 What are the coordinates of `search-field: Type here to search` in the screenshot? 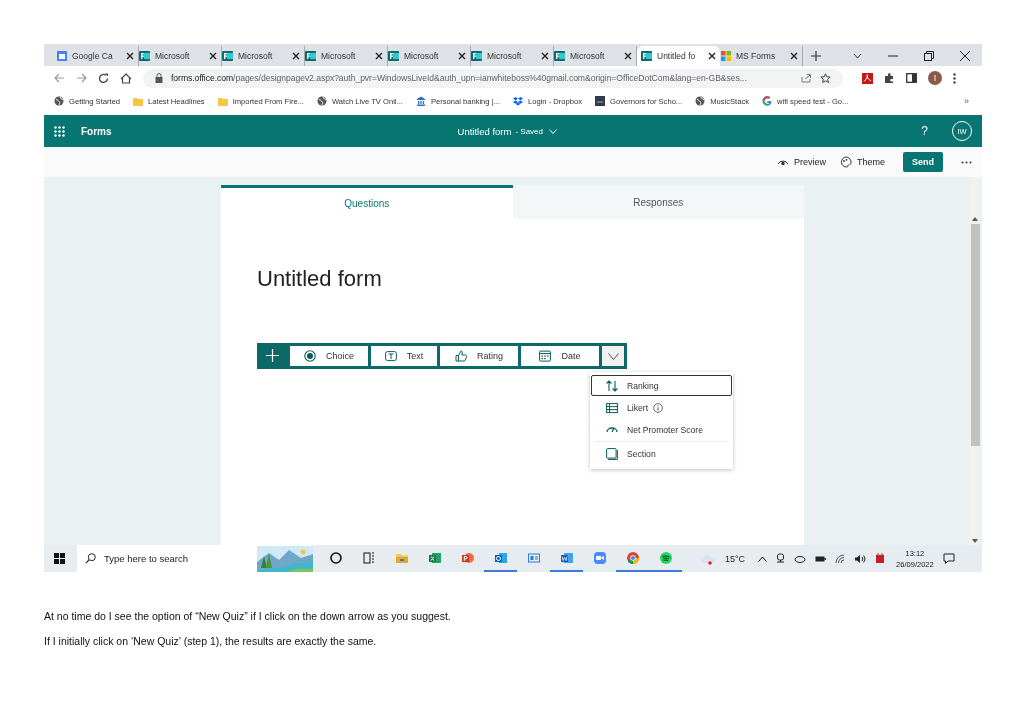 It's located at (195, 558).